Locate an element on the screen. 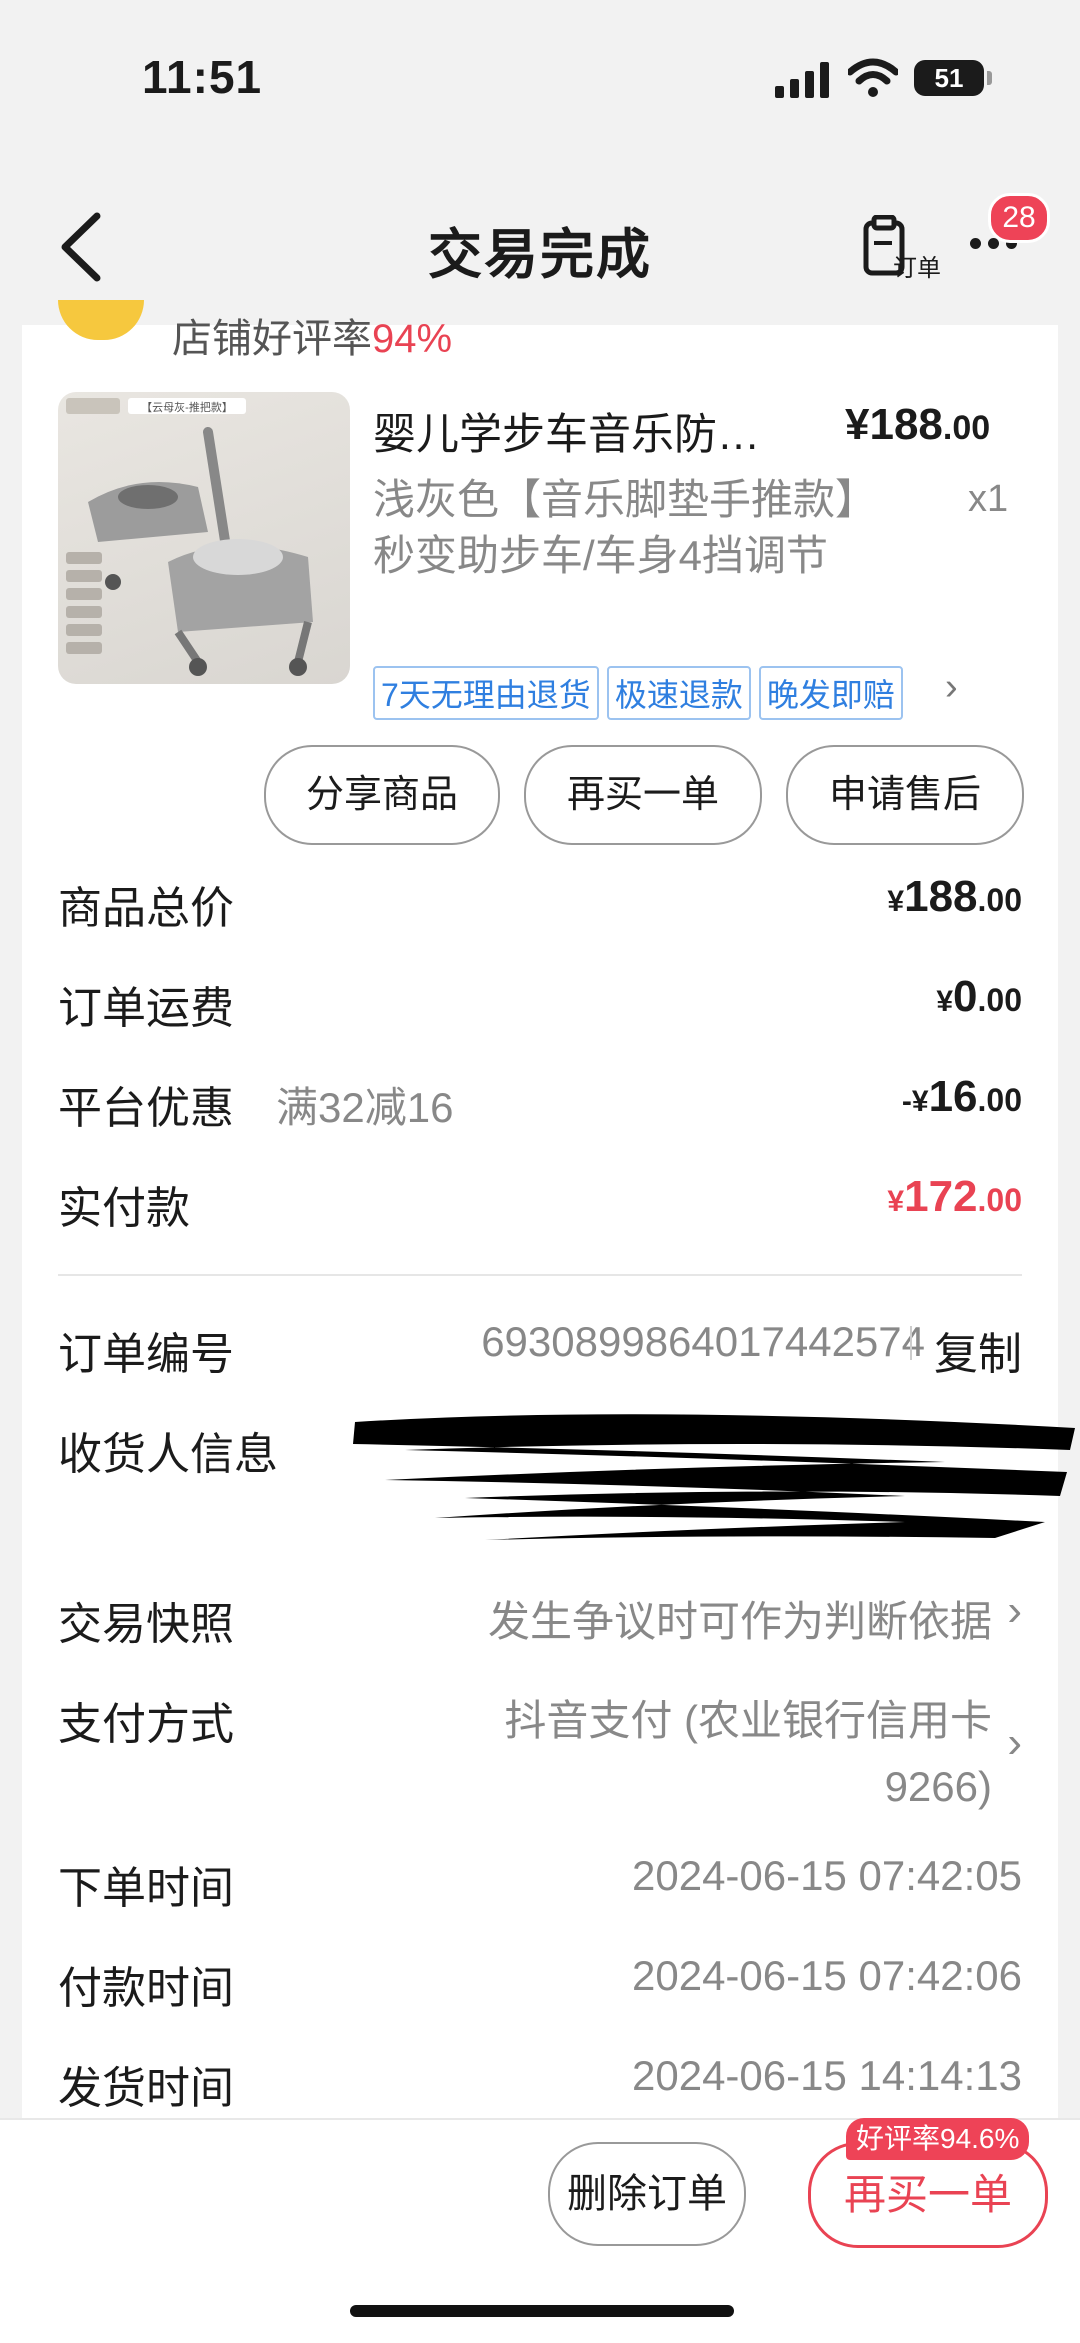 The width and height of the screenshot is (1080, 2343). product-spec: 浅灰色【音乐脚垫手推款】秒变助步车/车身4挡调节 is located at coordinates (625, 527).